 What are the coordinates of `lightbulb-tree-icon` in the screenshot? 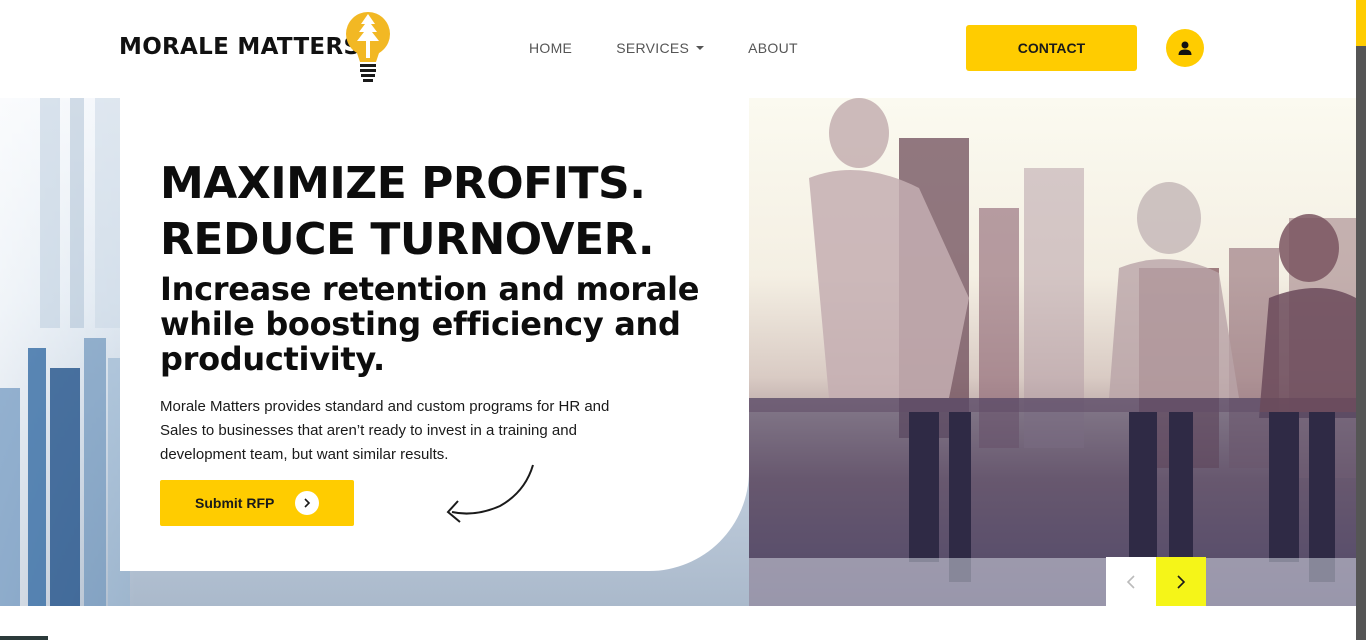 It's located at (368, 48).